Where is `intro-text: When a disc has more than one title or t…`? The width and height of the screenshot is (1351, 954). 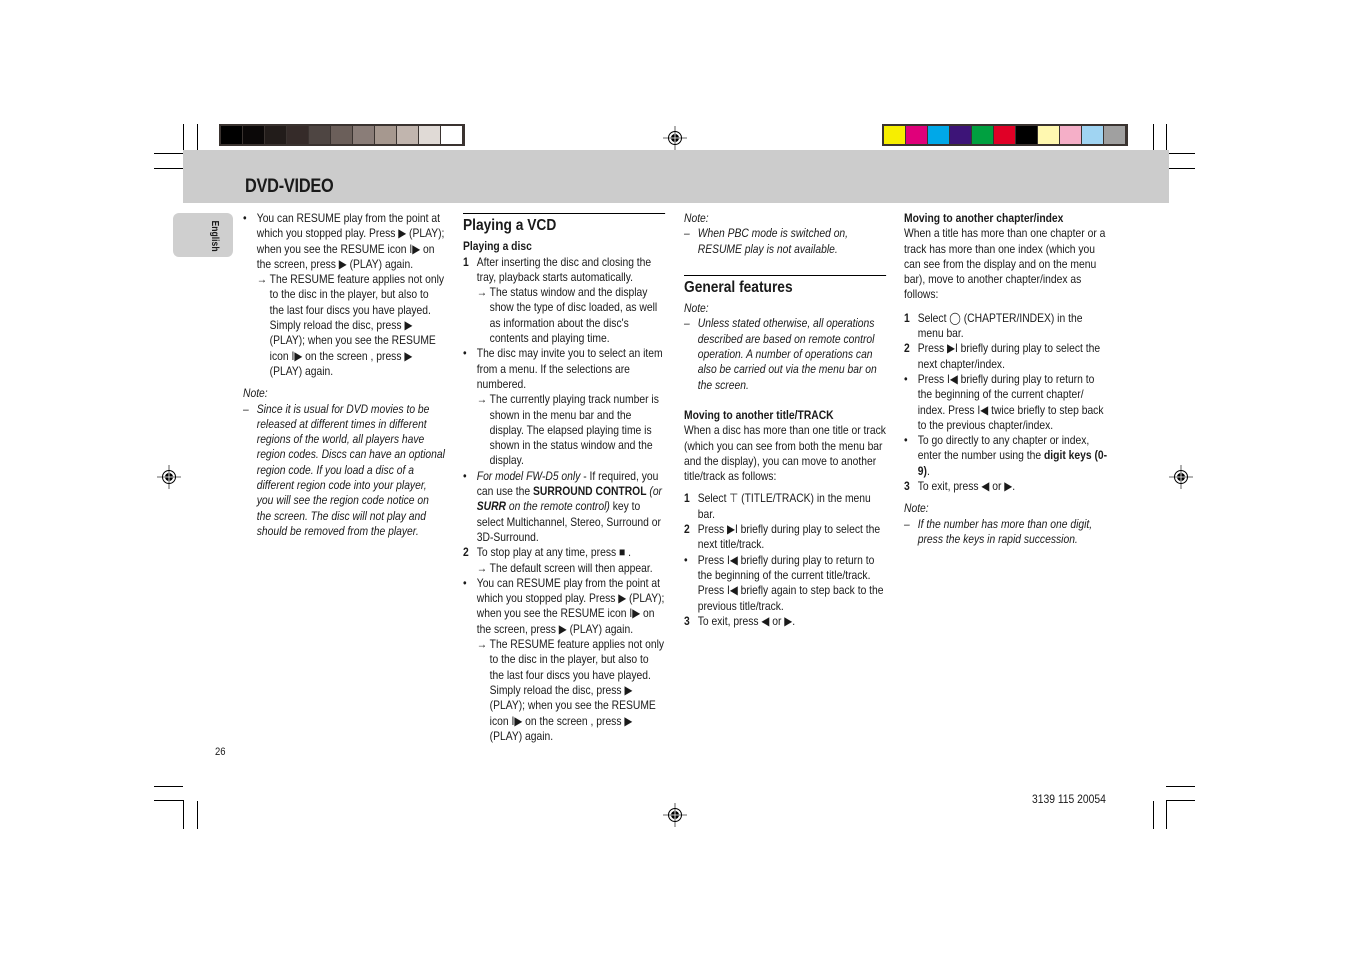
intro-text: When a disc has more than one title or t… is located at coordinates (785, 453).